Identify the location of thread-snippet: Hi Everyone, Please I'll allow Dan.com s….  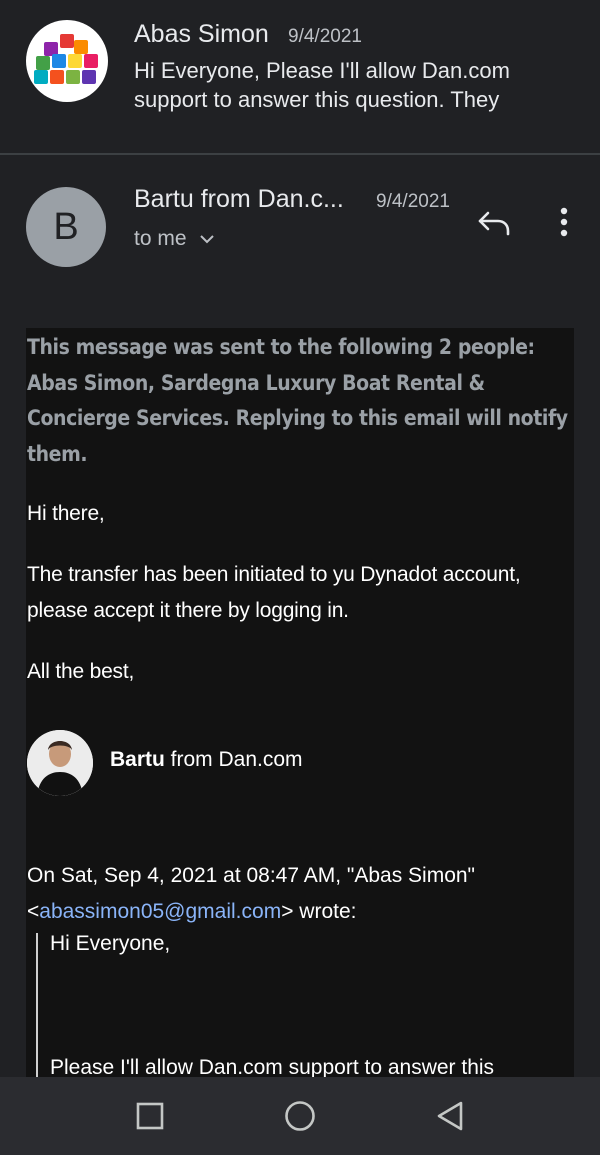
(322, 85).